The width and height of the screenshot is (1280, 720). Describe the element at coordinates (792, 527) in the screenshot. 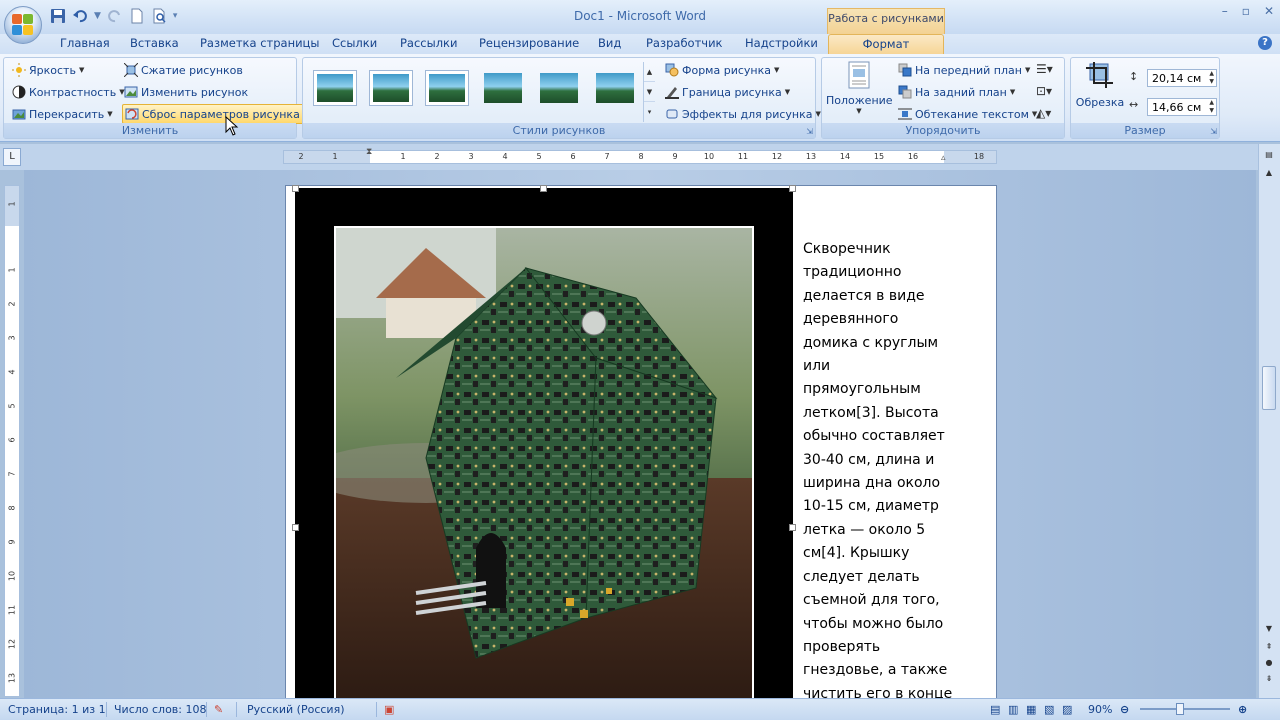

I see `resize-handle-right` at that location.